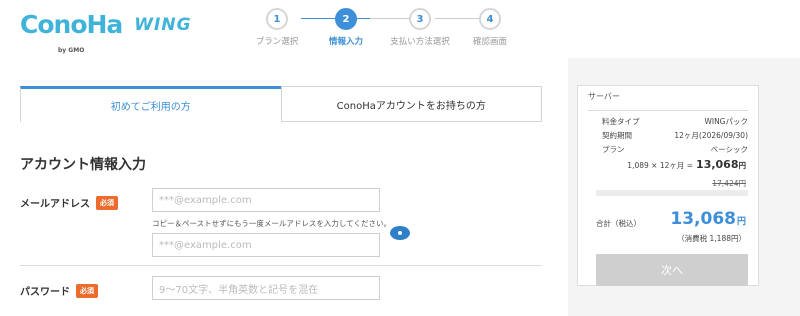 Image resolution: width=800 pixels, height=316 pixels. I want to click on summary-row-period: 契約期間 12ヶ月(2026/09/30), so click(675, 135).